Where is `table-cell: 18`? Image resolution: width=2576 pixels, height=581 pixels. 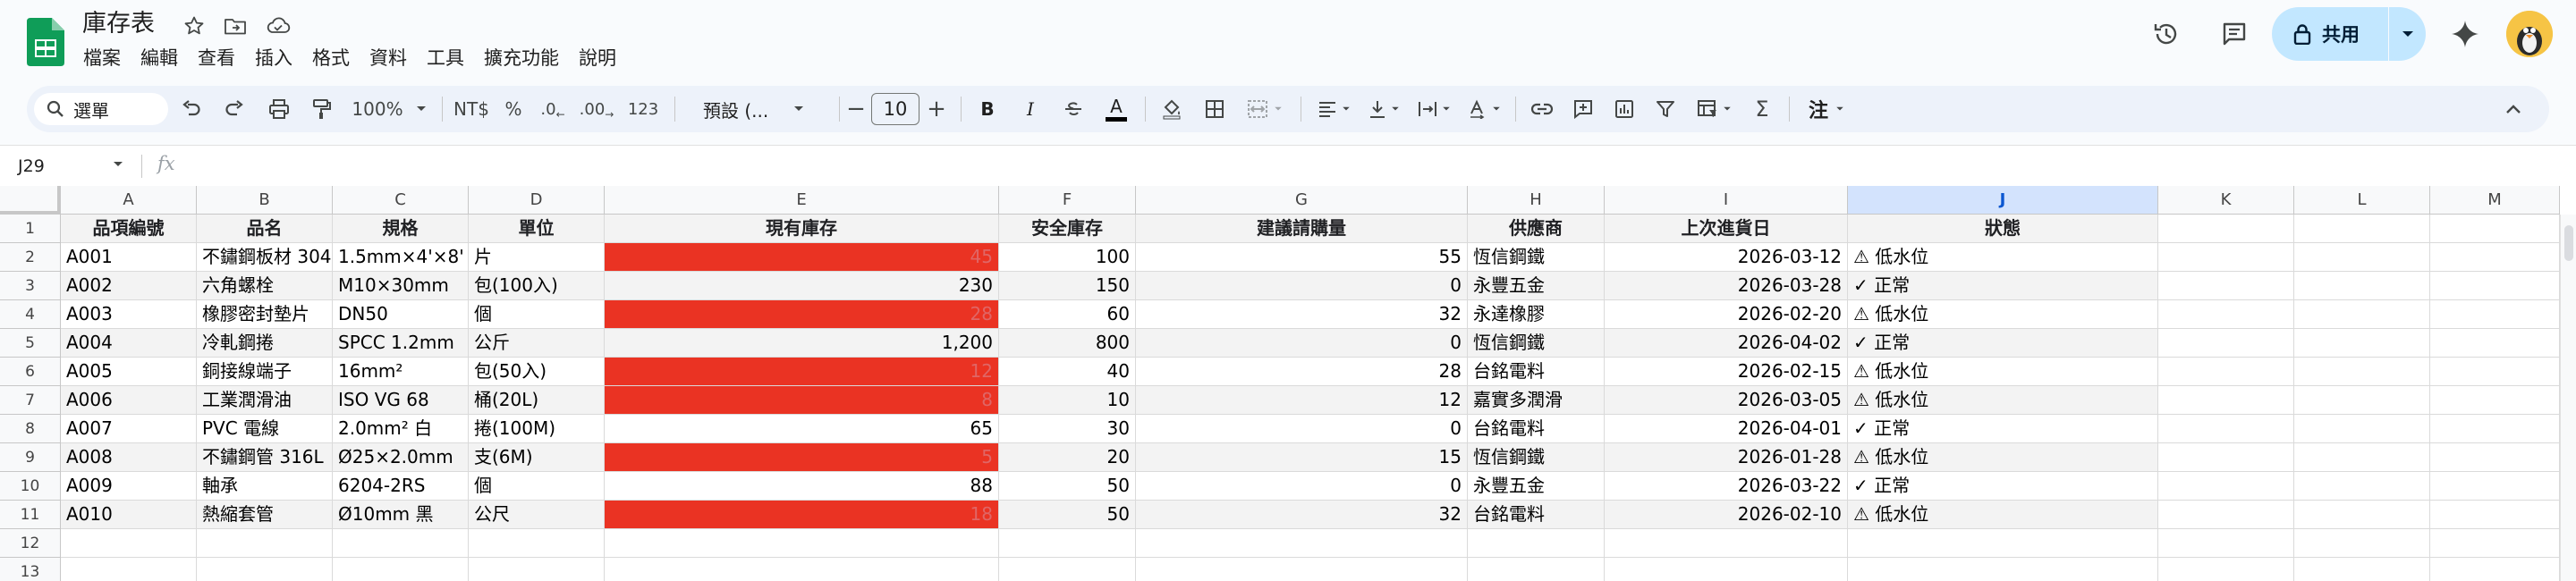 table-cell: 18 is located at coordinates (802, 515).